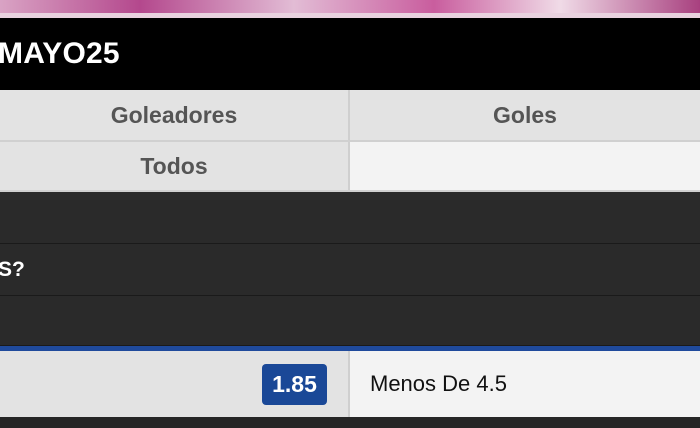 This screenshot has width=700, height=428. What do you see at coordinates (525, 384) in the screenshot?
I see `selection-cell: Menos De 4.5` at bounding box center [525, 384].